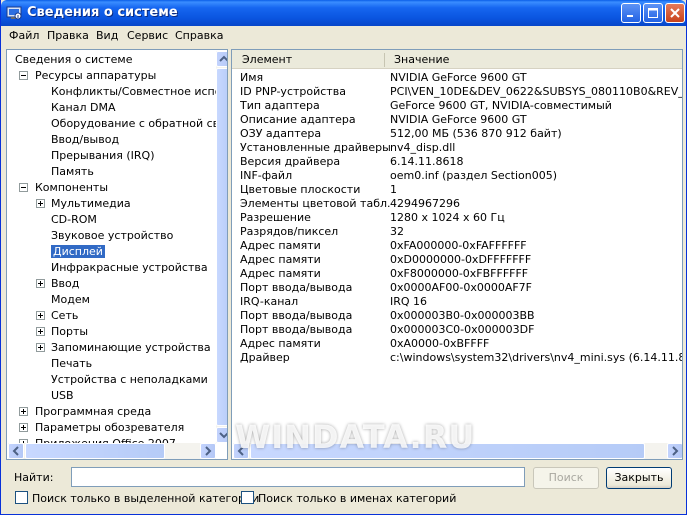  I want to click on maximize-button, so click(653, 13).